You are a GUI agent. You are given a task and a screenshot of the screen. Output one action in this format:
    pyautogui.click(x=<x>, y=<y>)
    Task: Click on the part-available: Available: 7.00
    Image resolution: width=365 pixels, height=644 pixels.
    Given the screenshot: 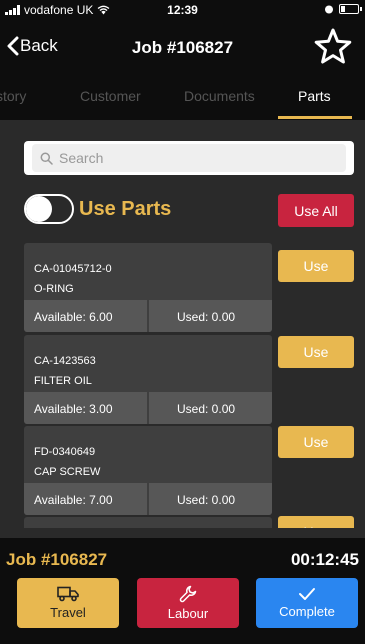 What is the action you would take?
    pyautogui.click(x=73, y=500)
    